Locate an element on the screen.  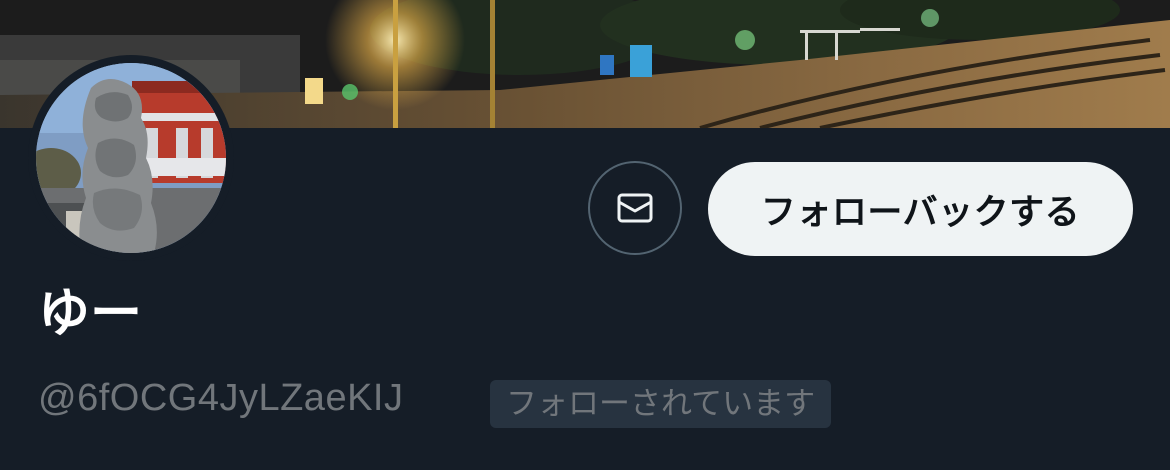
avatar is located at coordinates (131, 158).